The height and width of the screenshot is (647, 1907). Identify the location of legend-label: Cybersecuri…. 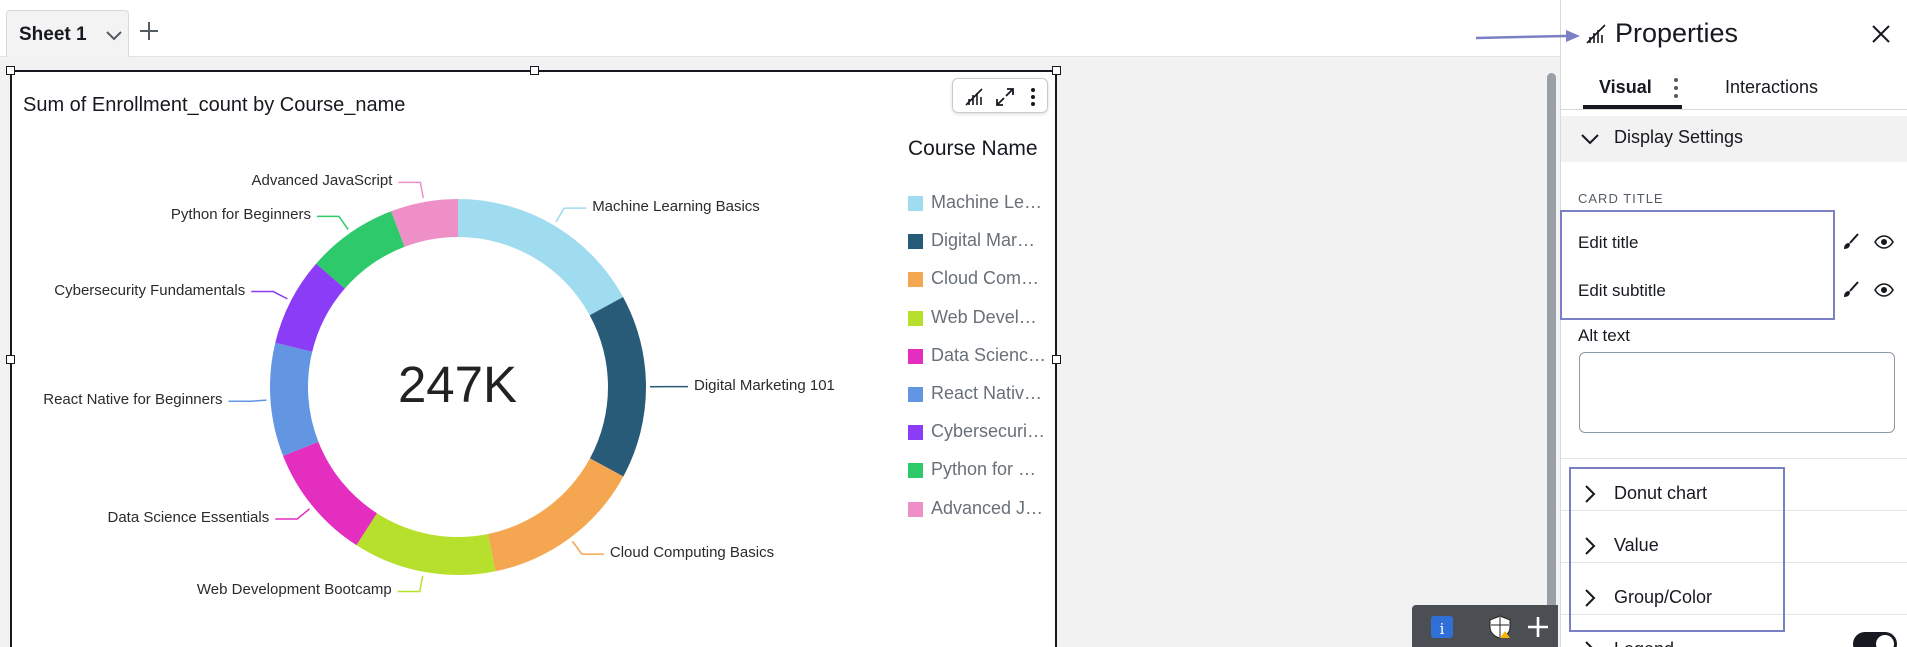
(988, 431).